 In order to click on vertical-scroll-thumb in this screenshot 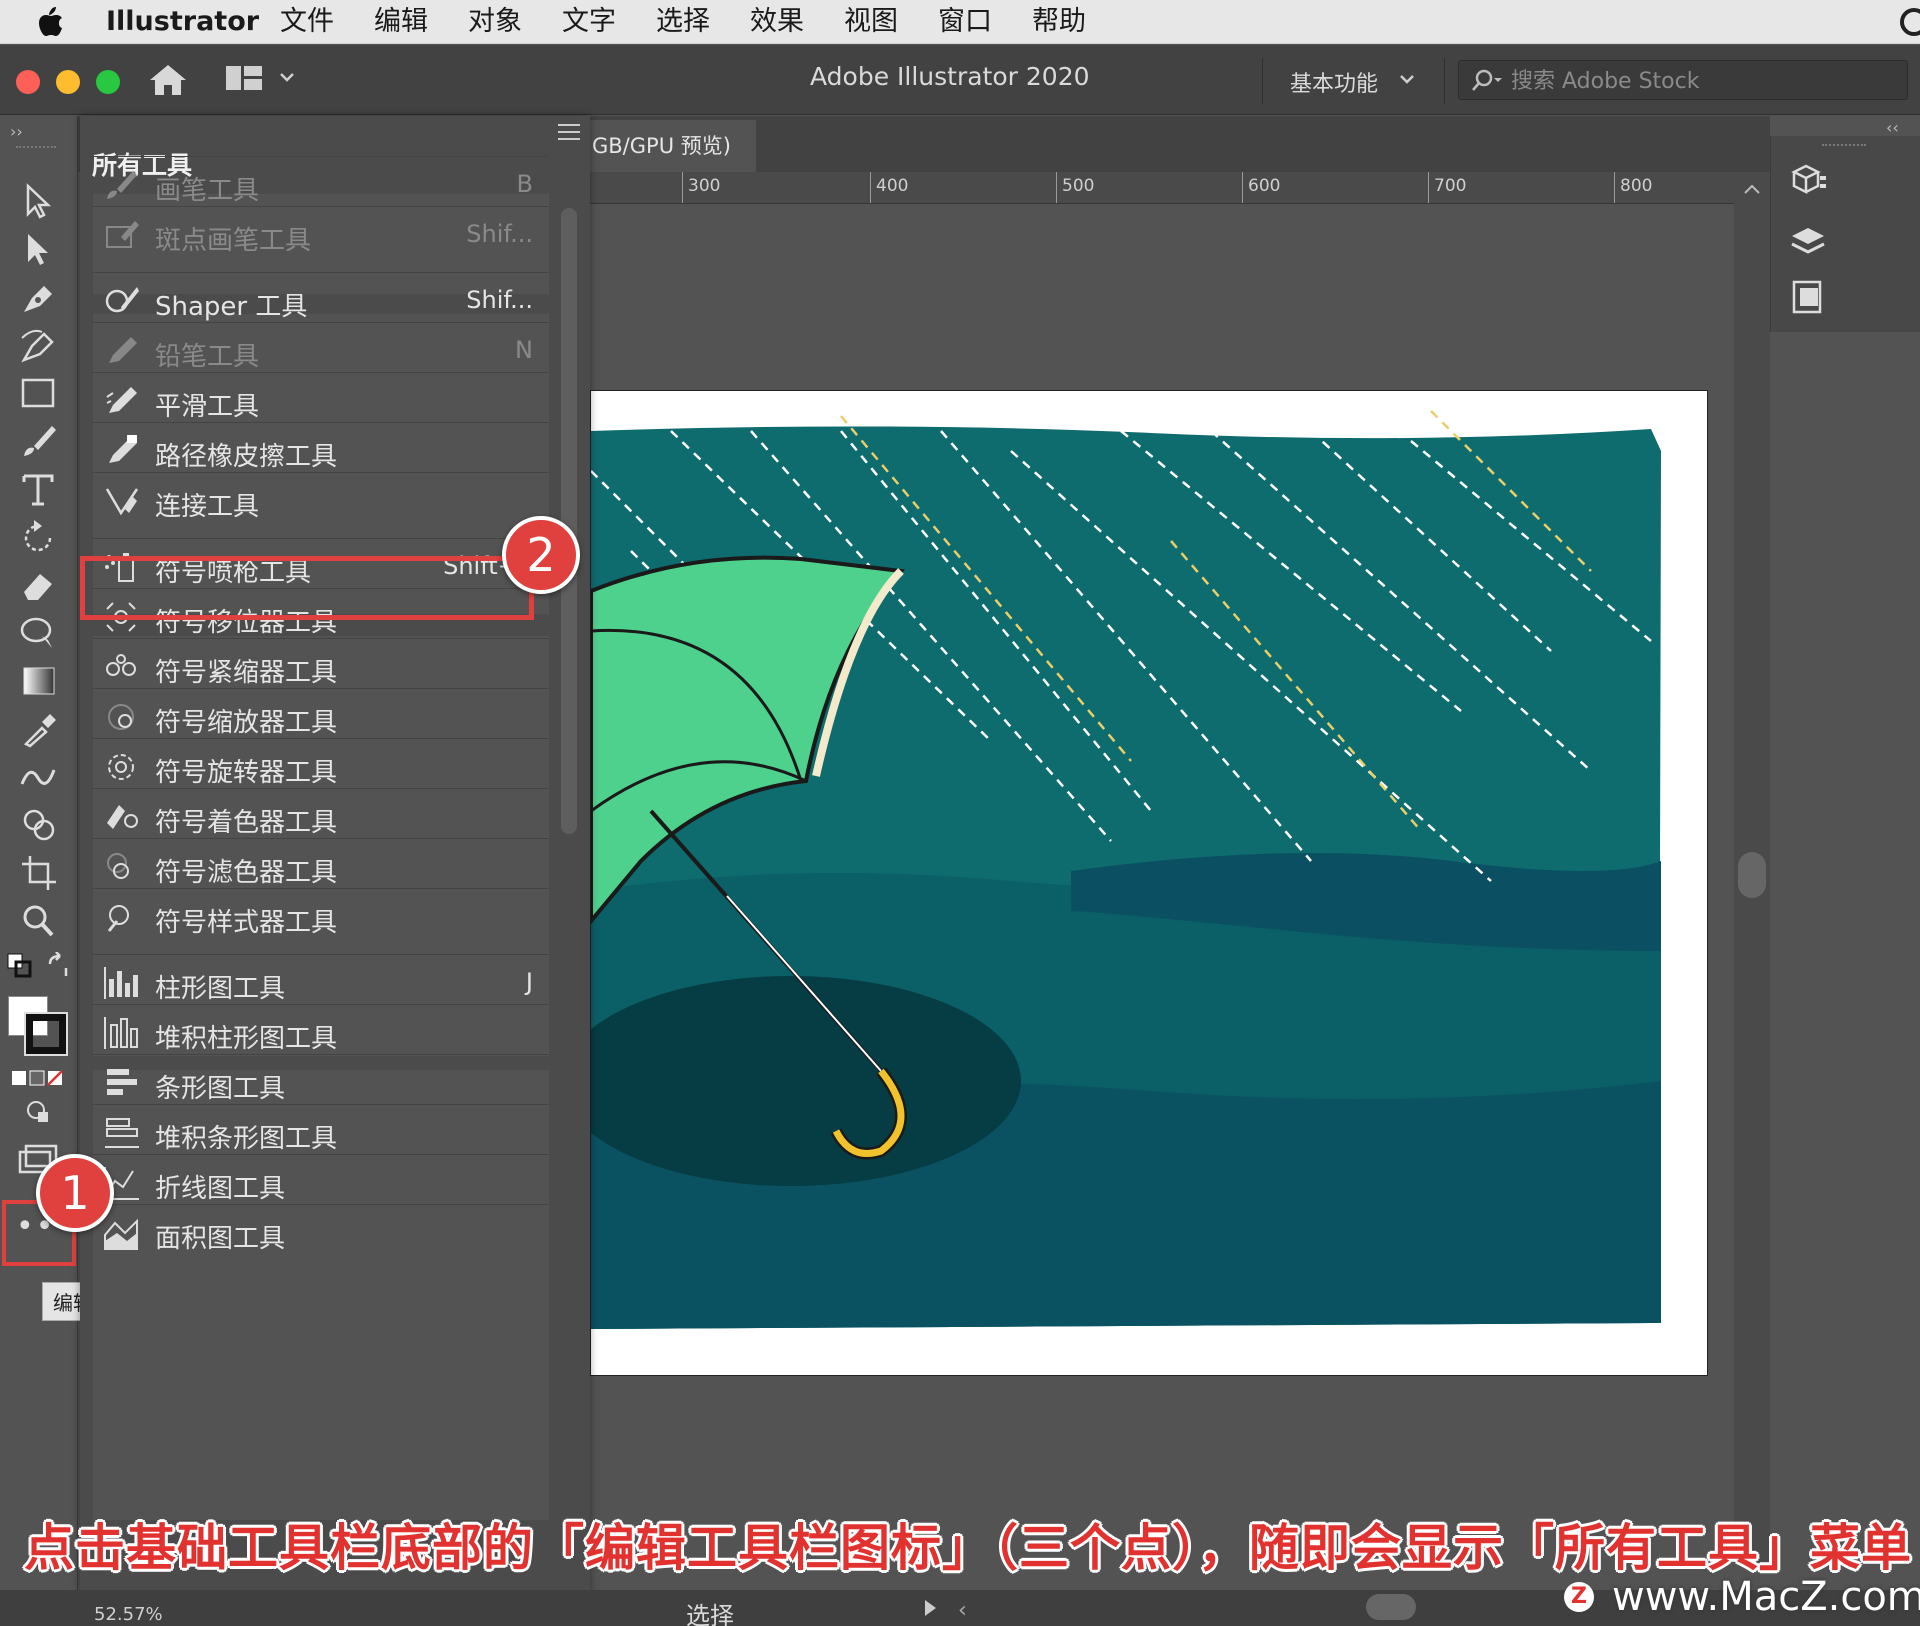, I will do `click(1752, 875)`.